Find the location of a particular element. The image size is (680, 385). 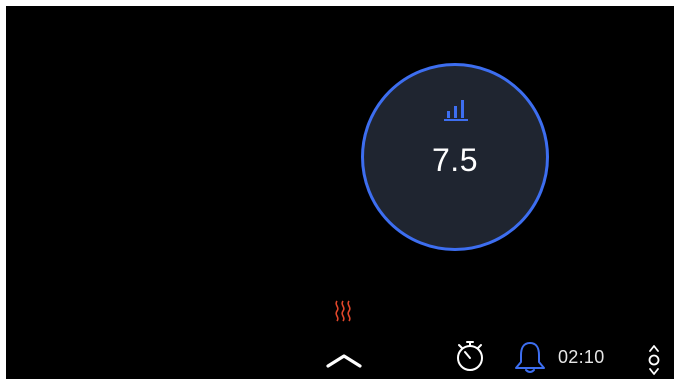

stopwatch-icon is located at coordinates (470, 356).